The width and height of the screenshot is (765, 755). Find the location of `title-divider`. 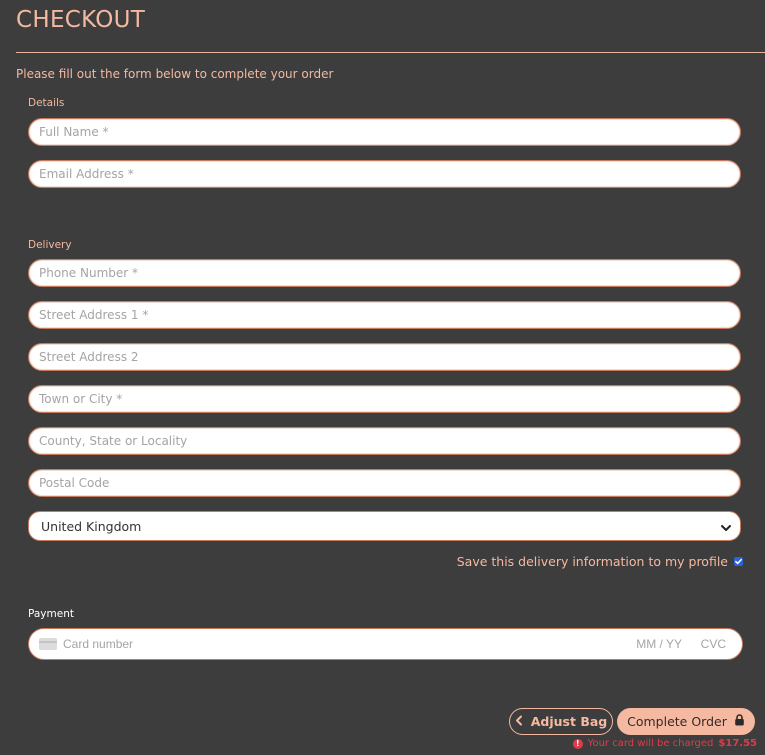

title-divider is located at coordinates (390, 52).